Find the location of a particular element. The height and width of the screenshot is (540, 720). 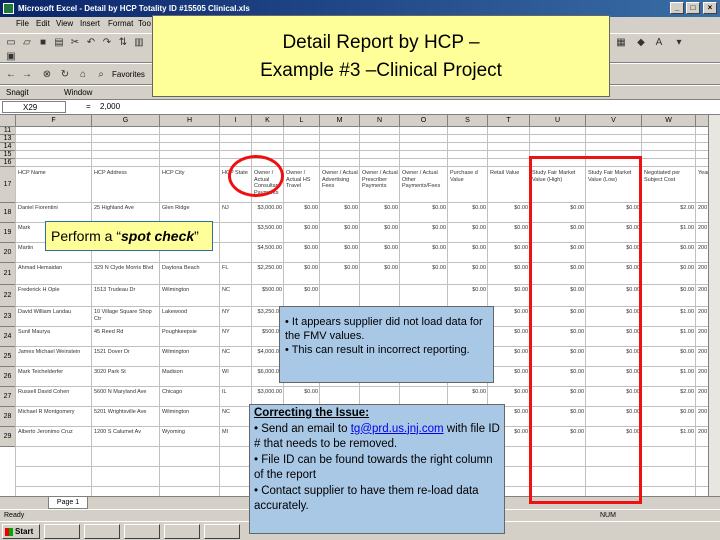

column-header-n: N is located at coordinates (380, 121).